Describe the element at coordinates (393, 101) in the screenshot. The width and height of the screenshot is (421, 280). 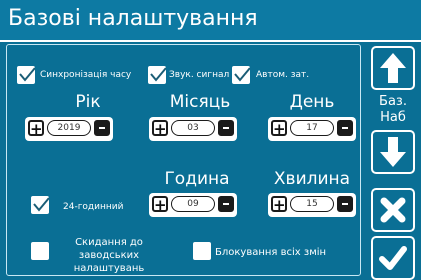
I see `page-label-line1: Баз.` at that location.